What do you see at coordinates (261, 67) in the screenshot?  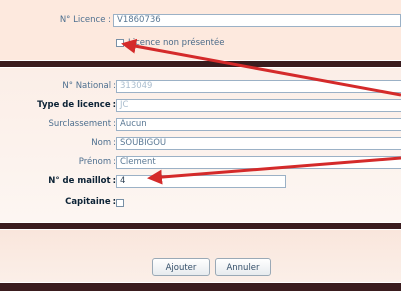 I see `arrow-to-licence-checkbox` at bounding box center [261, 67].